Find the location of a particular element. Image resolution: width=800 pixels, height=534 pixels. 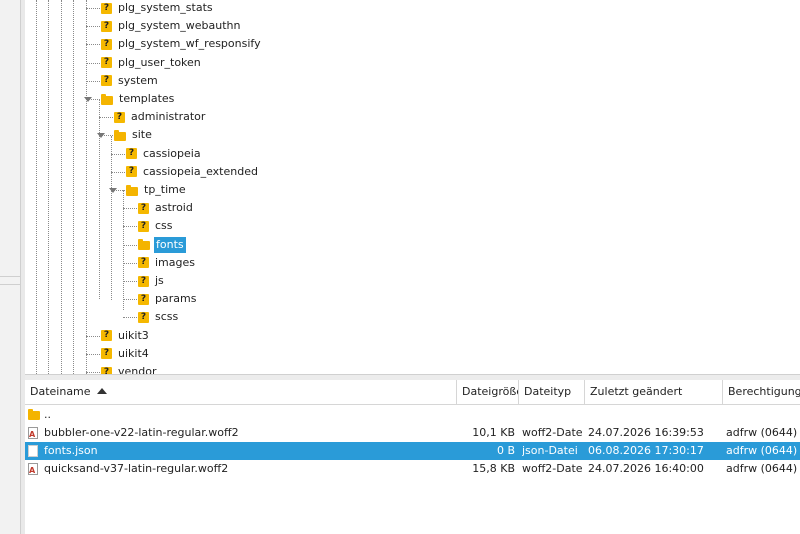

tree-node-cassiopeia-extended: ? cassiopeia_extended is located at coordinates (193, 172).